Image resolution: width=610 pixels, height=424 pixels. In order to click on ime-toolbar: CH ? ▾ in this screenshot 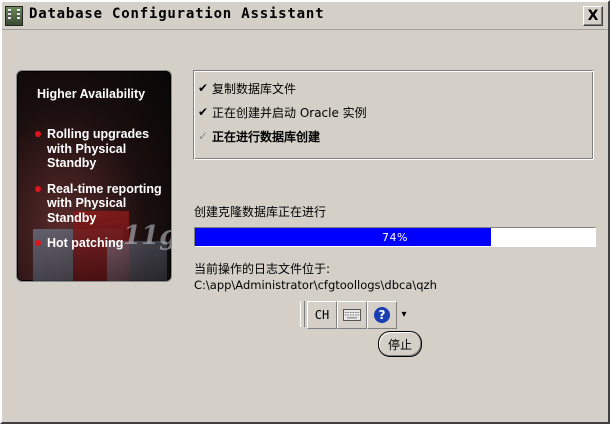, I will do `click(355, 315)`.